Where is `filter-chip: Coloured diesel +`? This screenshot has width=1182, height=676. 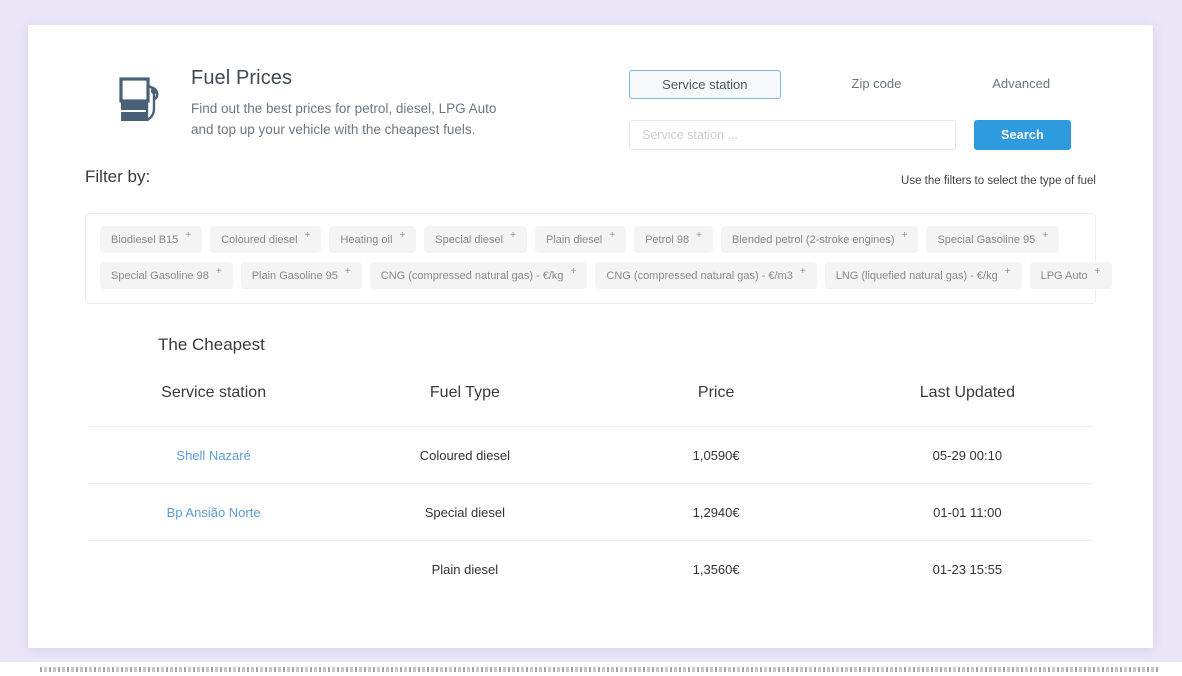 filter-chip: Coloured diesel + is located at coordinates (266, 239).